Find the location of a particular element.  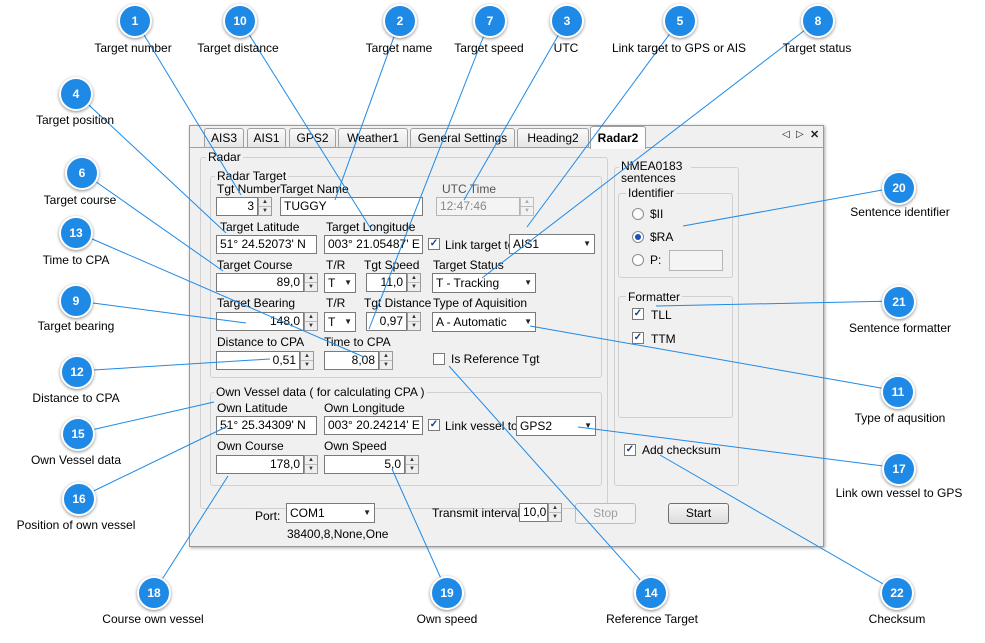

tll-label: TLL is located at coordinates (661, 315).